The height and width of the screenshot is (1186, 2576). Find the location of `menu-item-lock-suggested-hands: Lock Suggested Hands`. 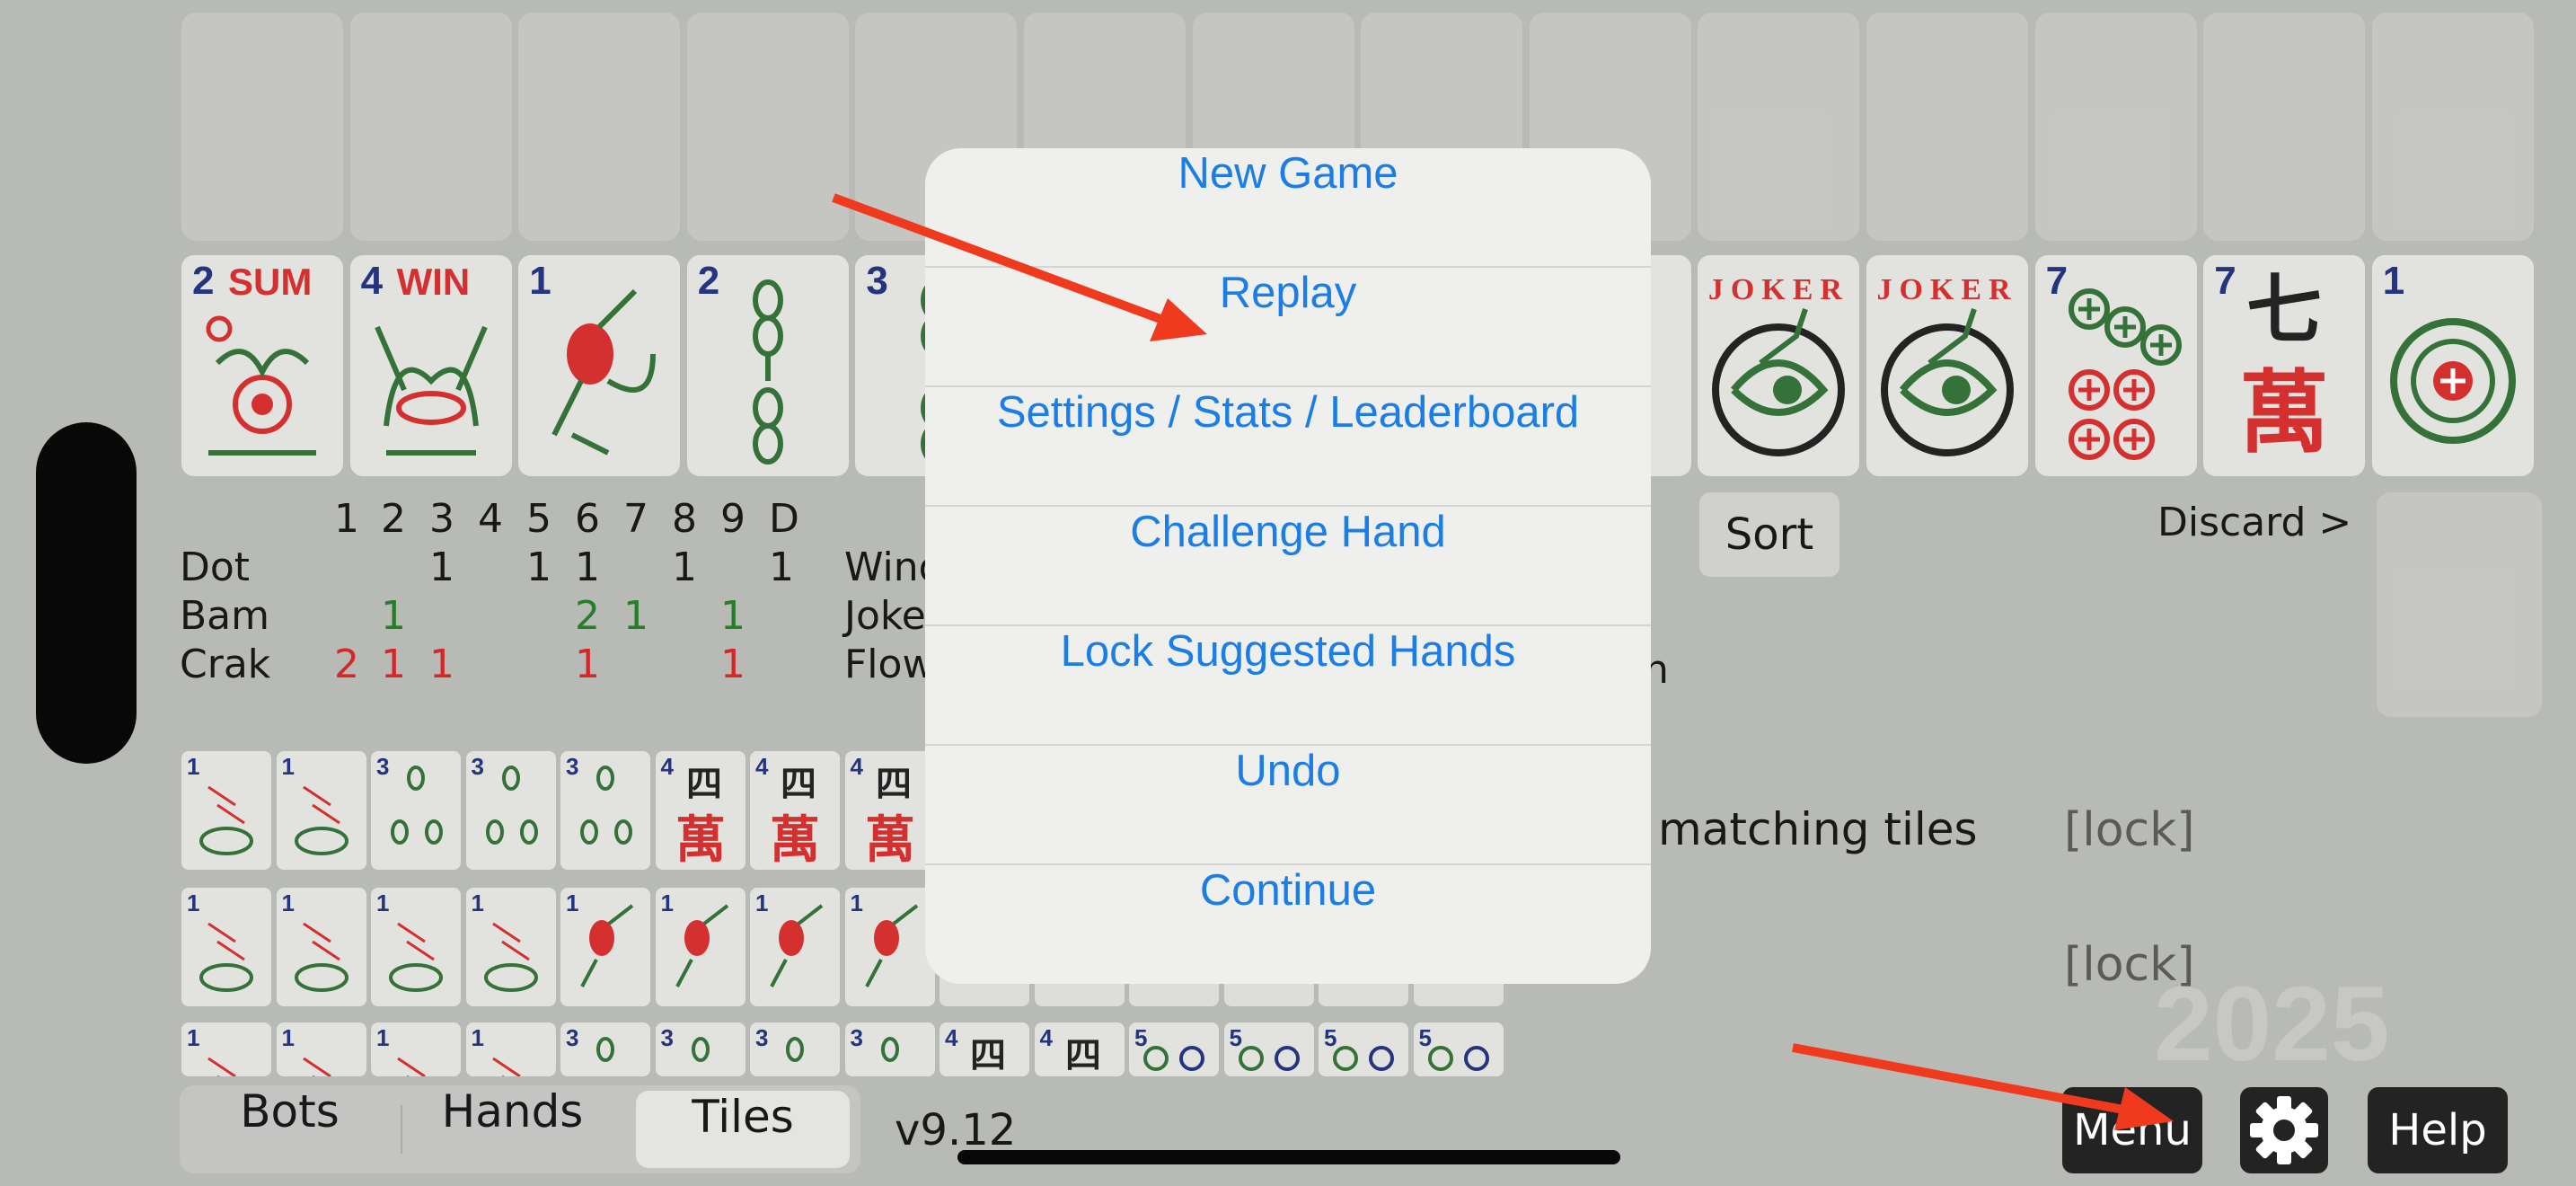

menu-item-lock-suggested-hands: Lock Suggested Hands is located at coordinates (1288, 686).